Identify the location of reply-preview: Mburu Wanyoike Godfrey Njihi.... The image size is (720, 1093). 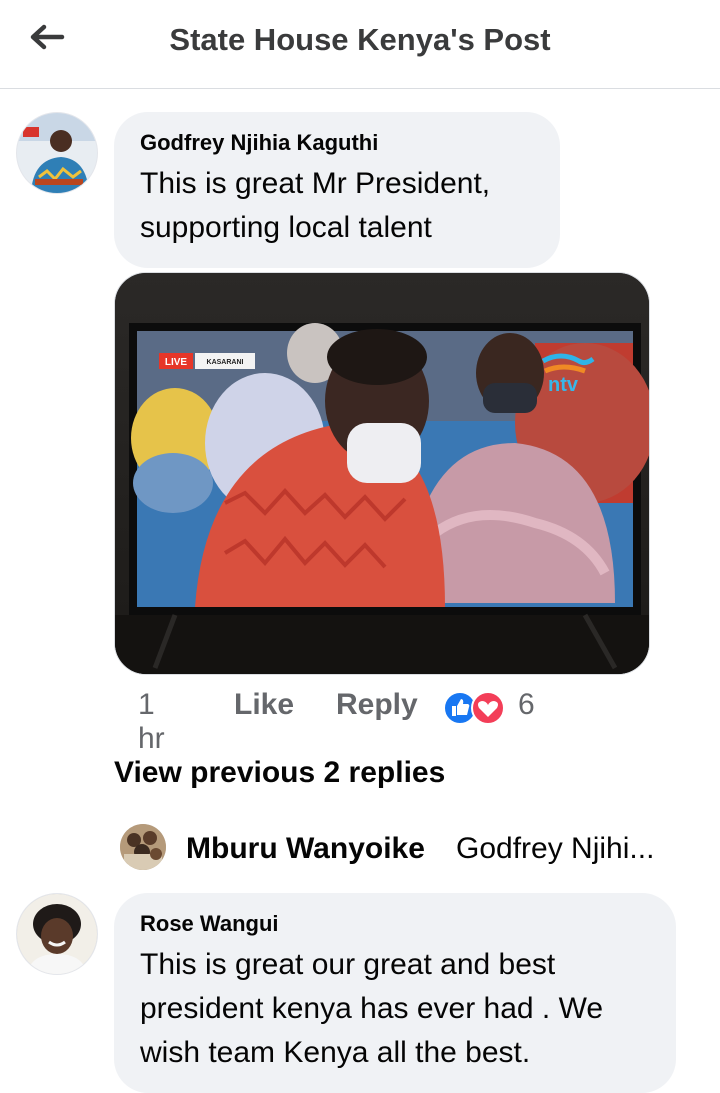
(410, 847).